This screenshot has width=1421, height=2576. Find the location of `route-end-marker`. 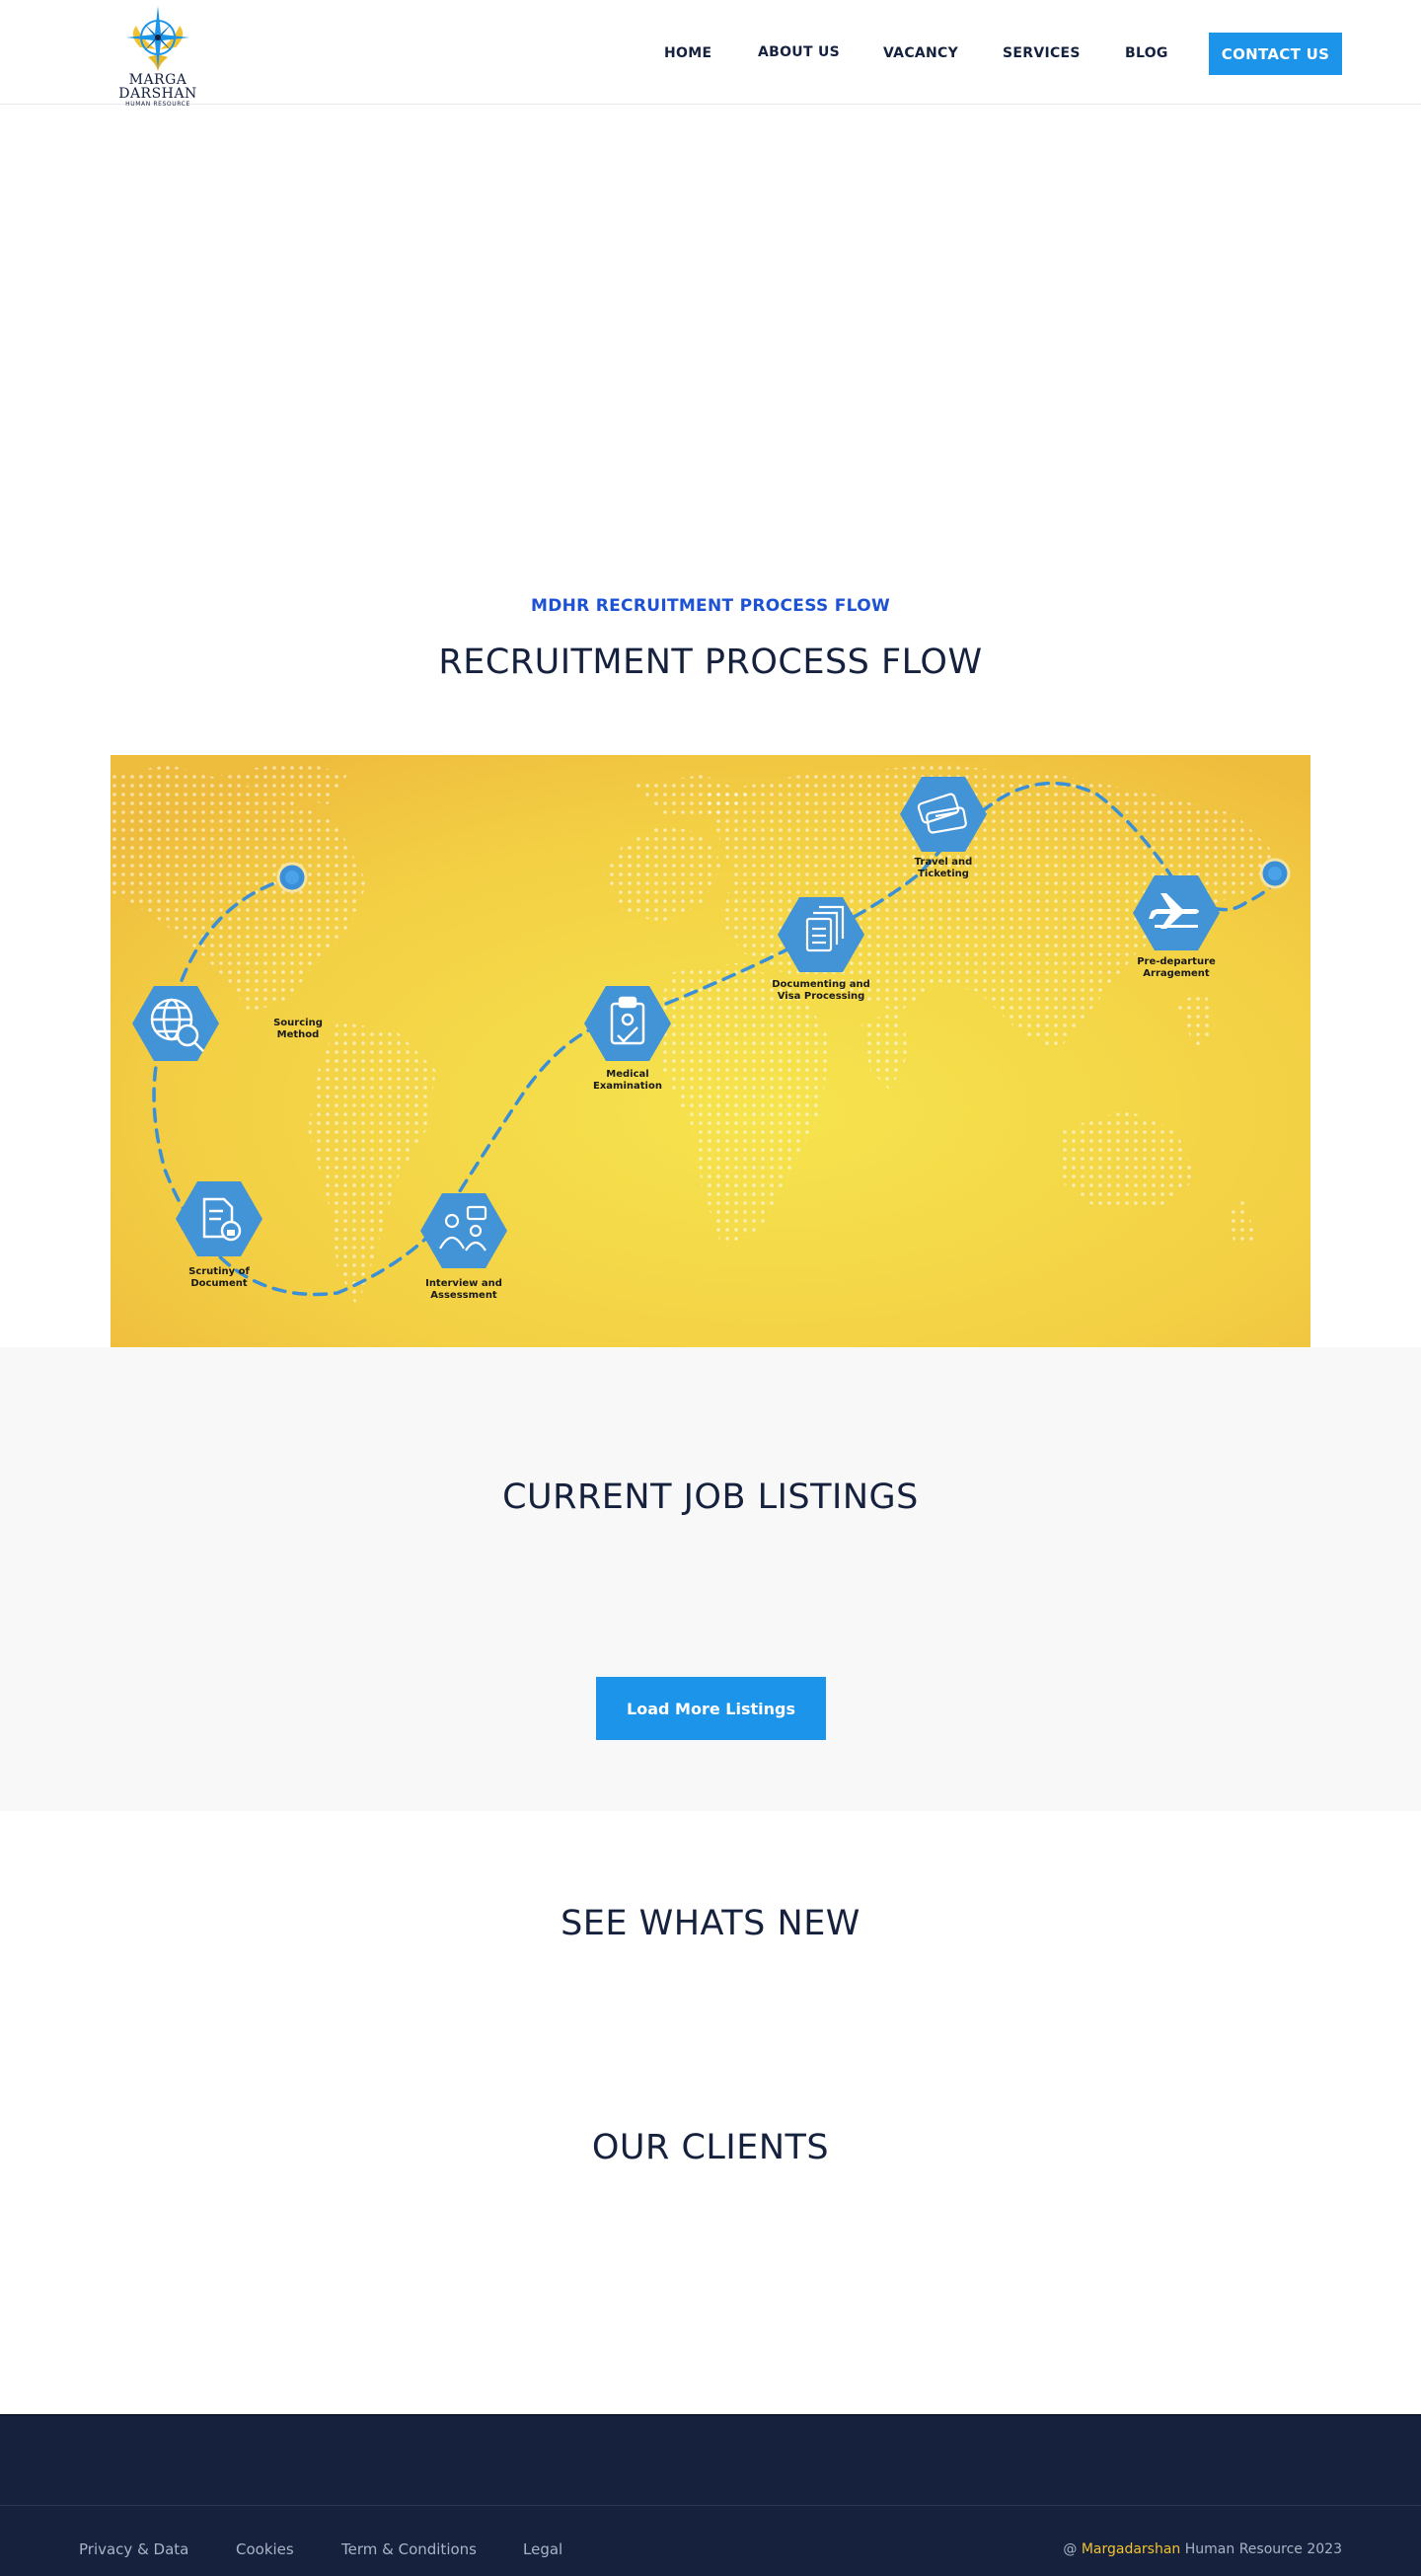

route-end-marker is located at coordinates (1275, 873).